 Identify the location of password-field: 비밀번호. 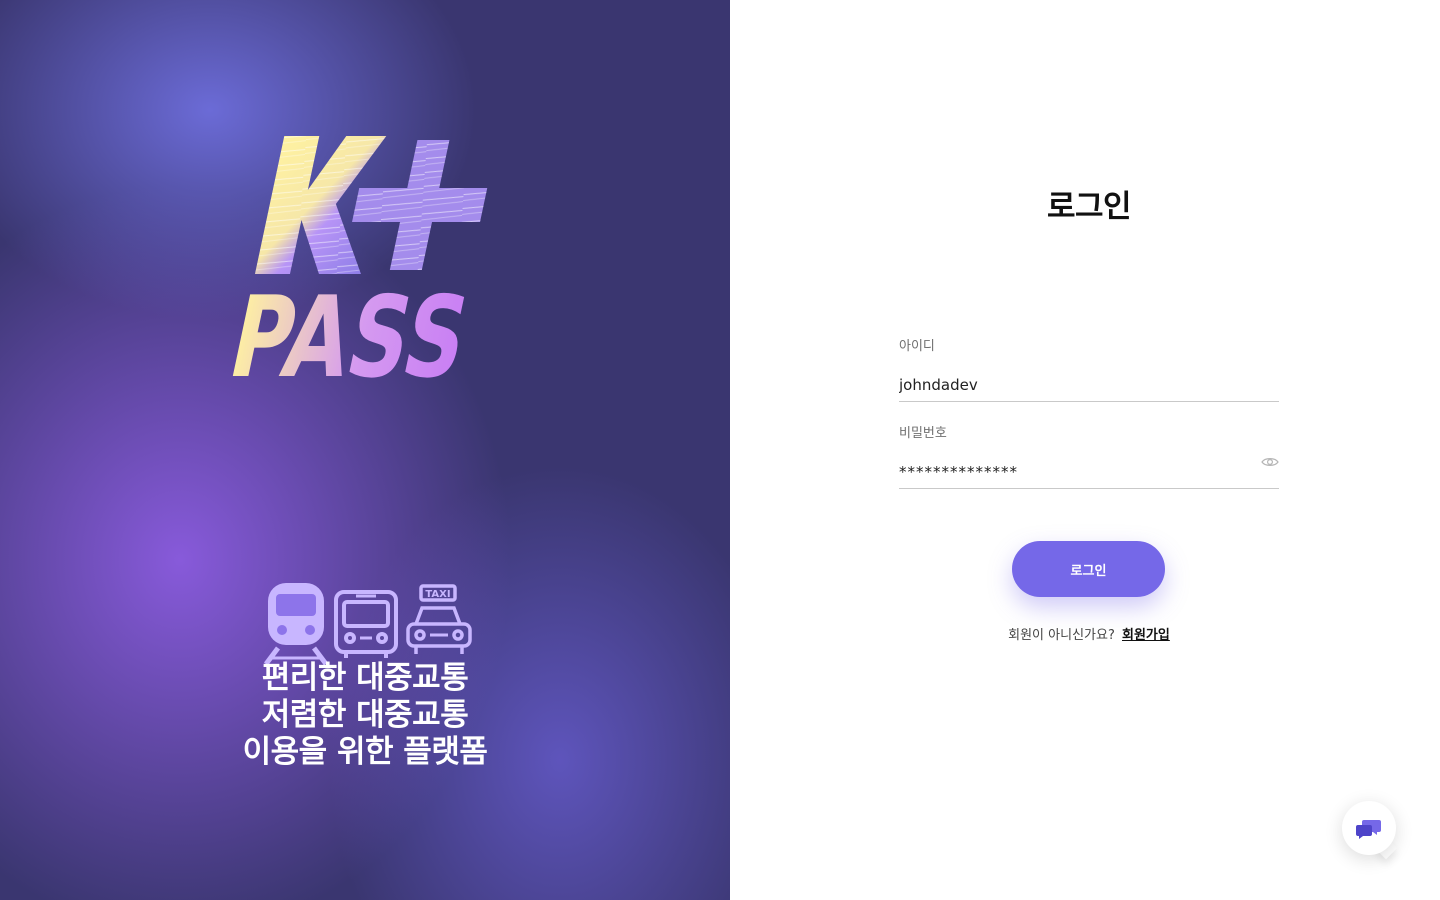
(1089, 457).